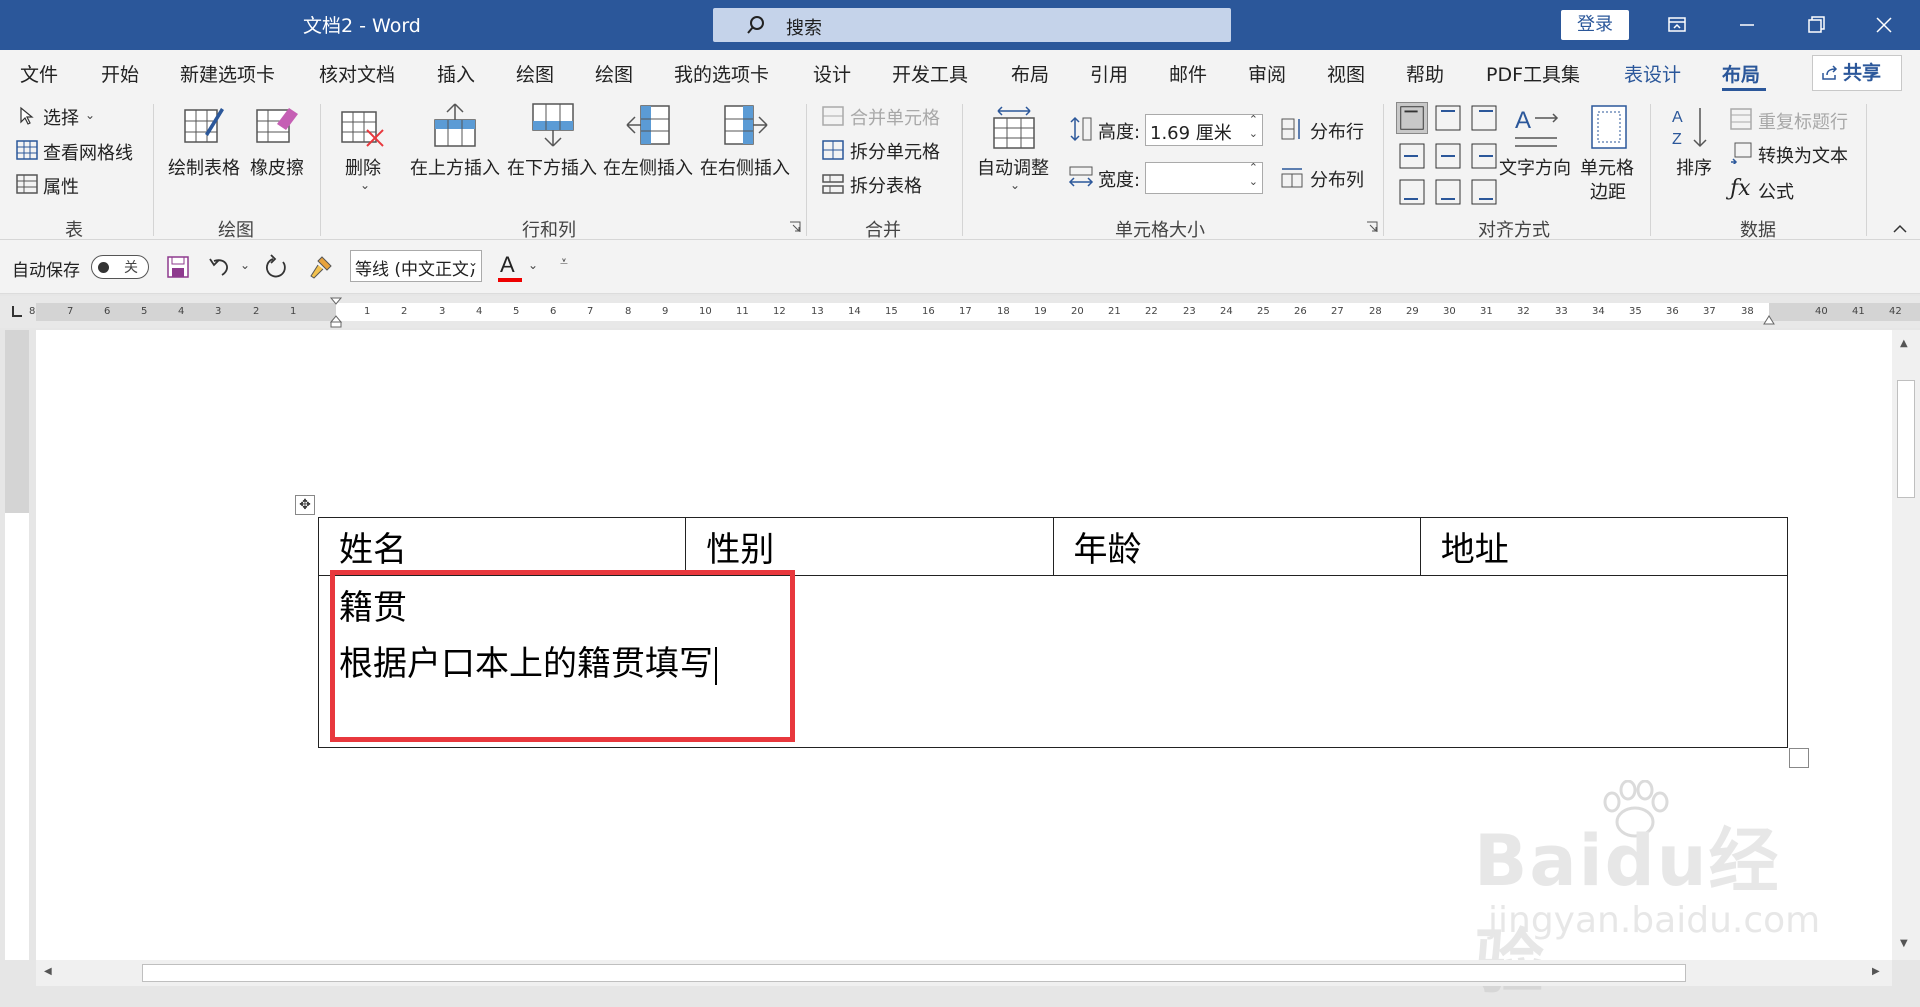 This screenshot has width=1920, height=1007. What do you see at coordinates (1608, 191) in the screenshot?
I see `cell-margins-button-line2: 边距` at bounding box center [1608, 191].